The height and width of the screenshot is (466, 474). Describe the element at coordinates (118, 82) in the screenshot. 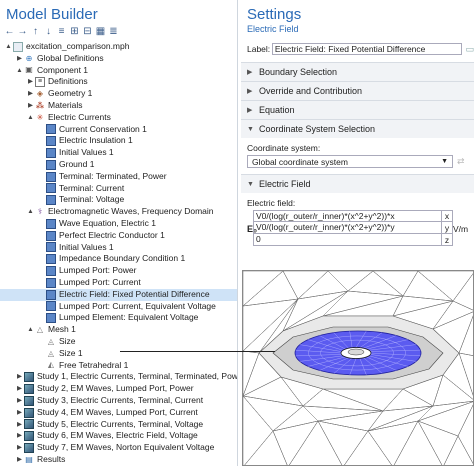

I see `tree-item: ▶ ≡ Definitions` at that location.